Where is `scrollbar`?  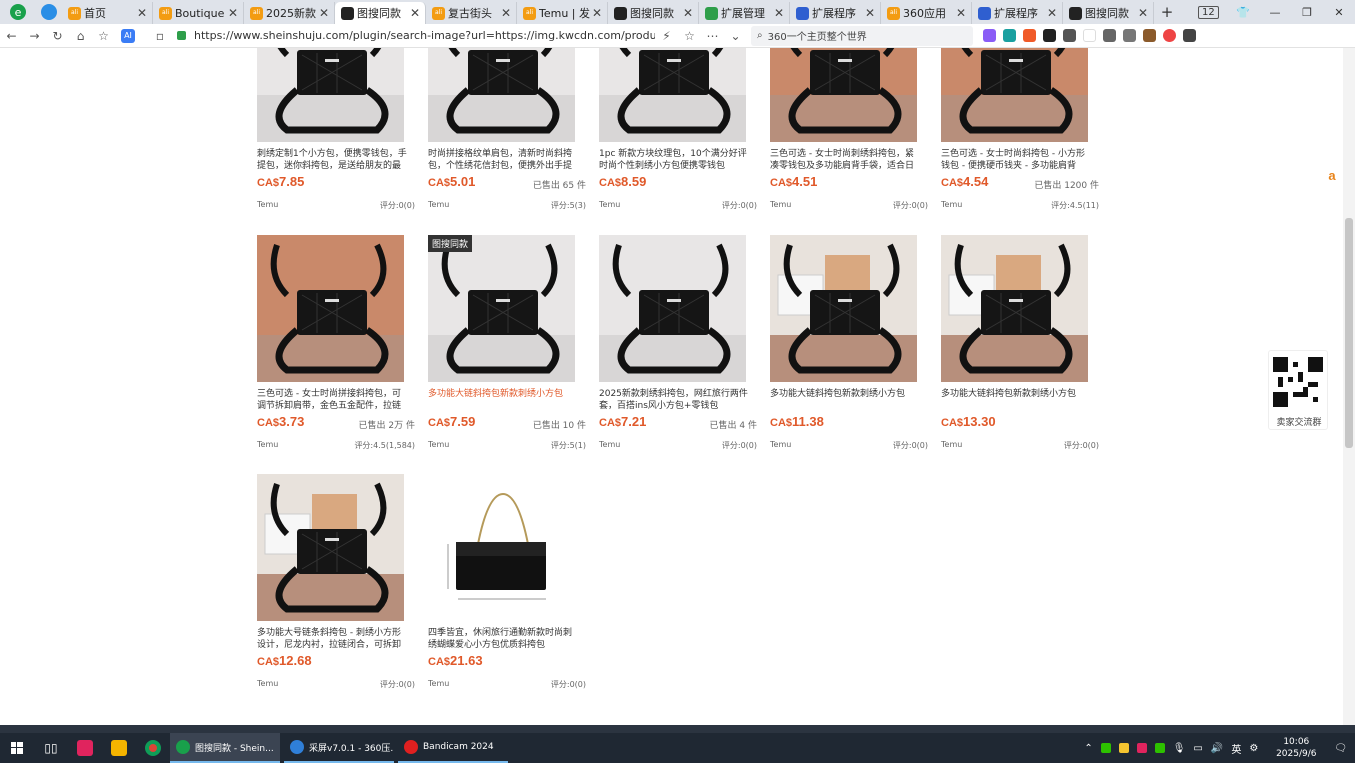 scrollbar is located at coordinates (1349, 386).